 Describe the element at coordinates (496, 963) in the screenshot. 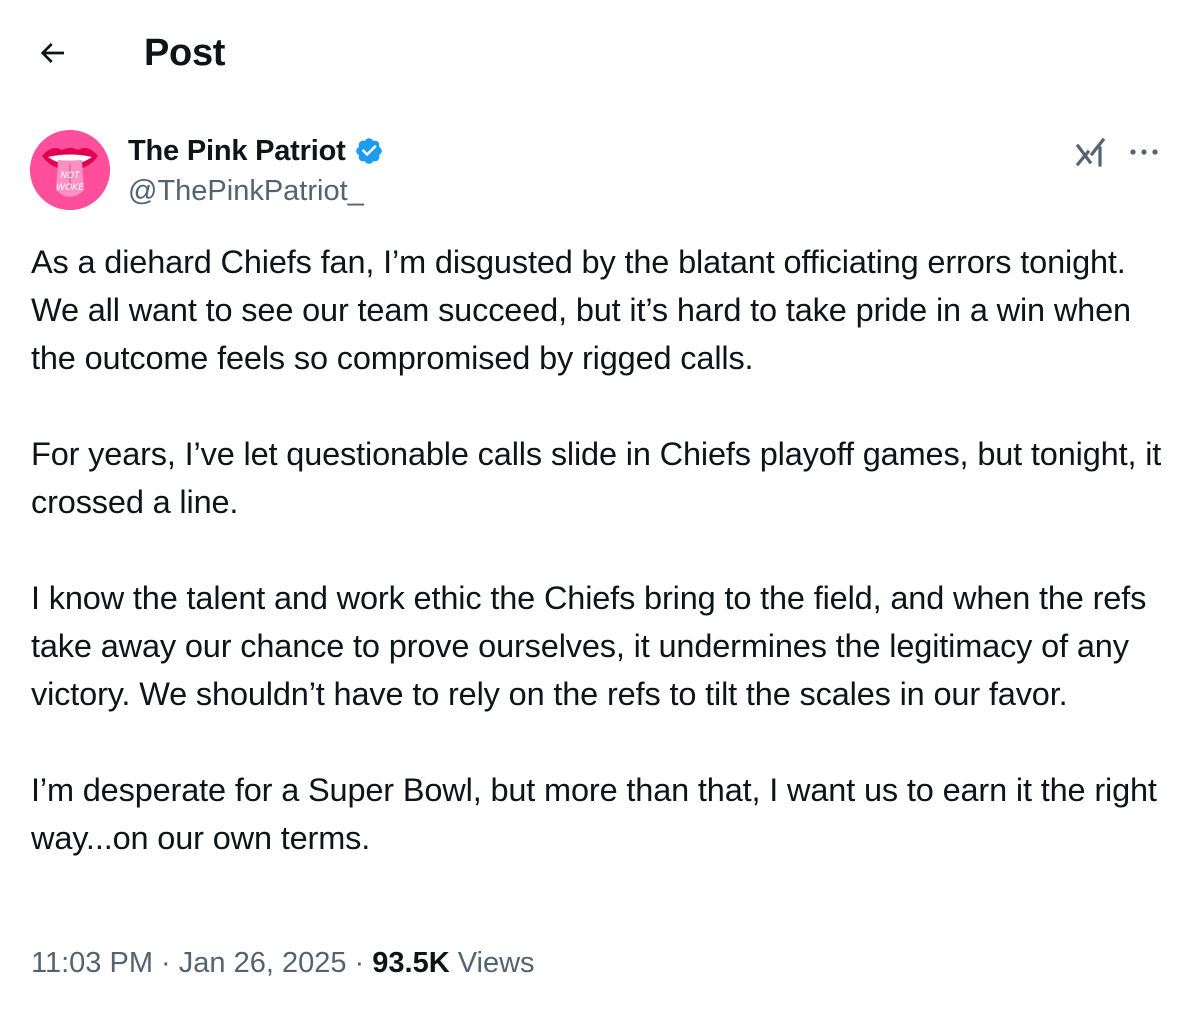

I see `views-label: Views` at that location.